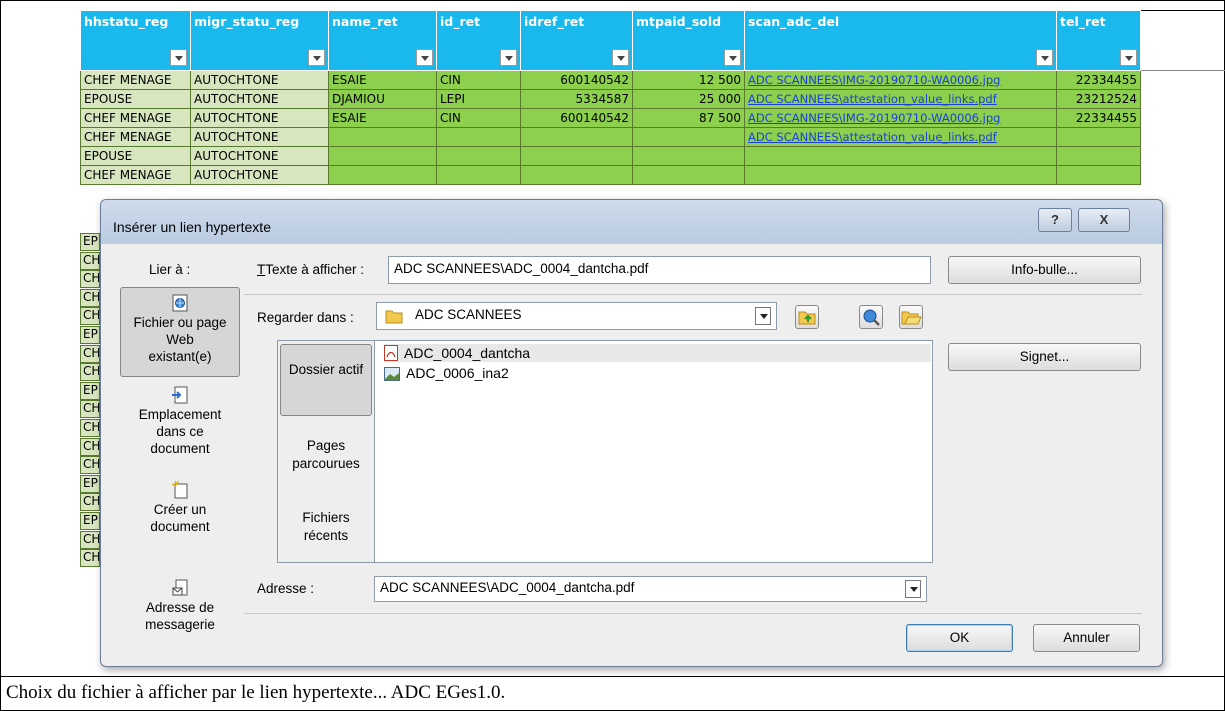 Image resolution: width=1225 pixels, height=711 pixels. What do you see at coordinates (576, 316) in the screenshot?
I see `look-in-select: ADC SCANNEES` at bounding box center [576, 316].